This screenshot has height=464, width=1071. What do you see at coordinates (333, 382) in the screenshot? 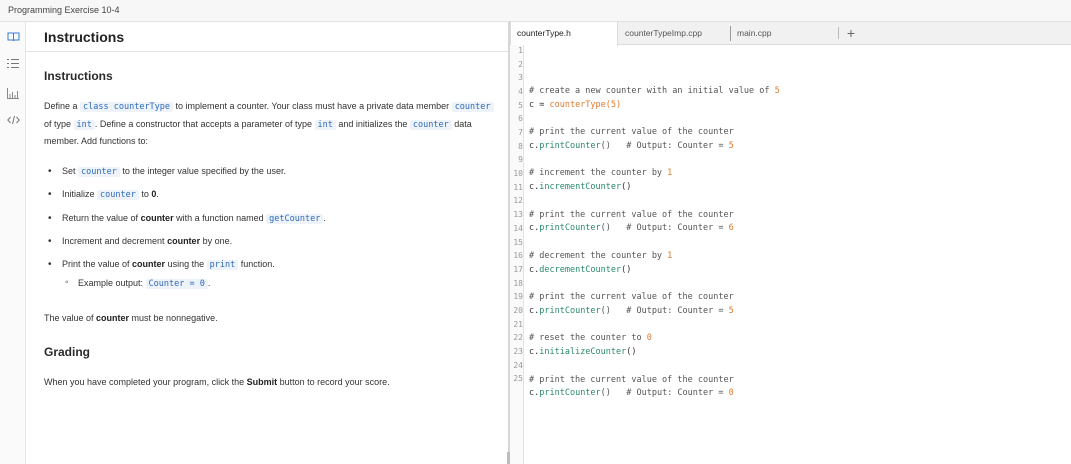
I see `text: button to record your score.` at bounding box center [333, 382].